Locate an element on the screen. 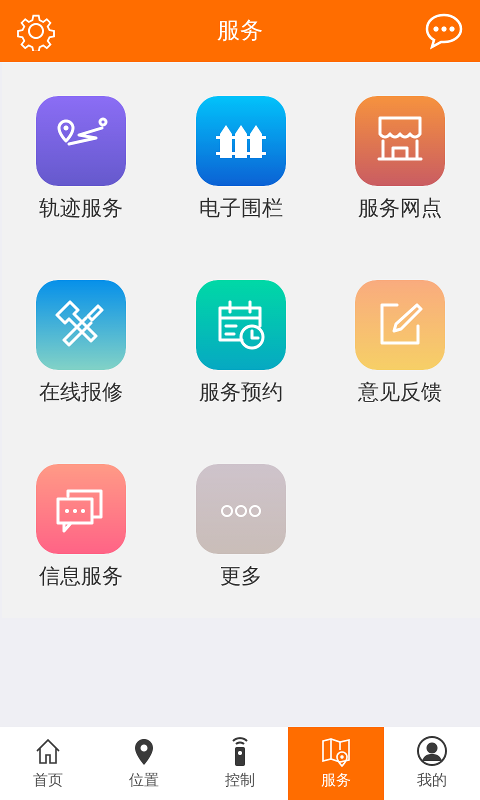 Image resolution: width=480 pixels, height=800 pixels. map-pin-icon is located at coordinates (336, 751).